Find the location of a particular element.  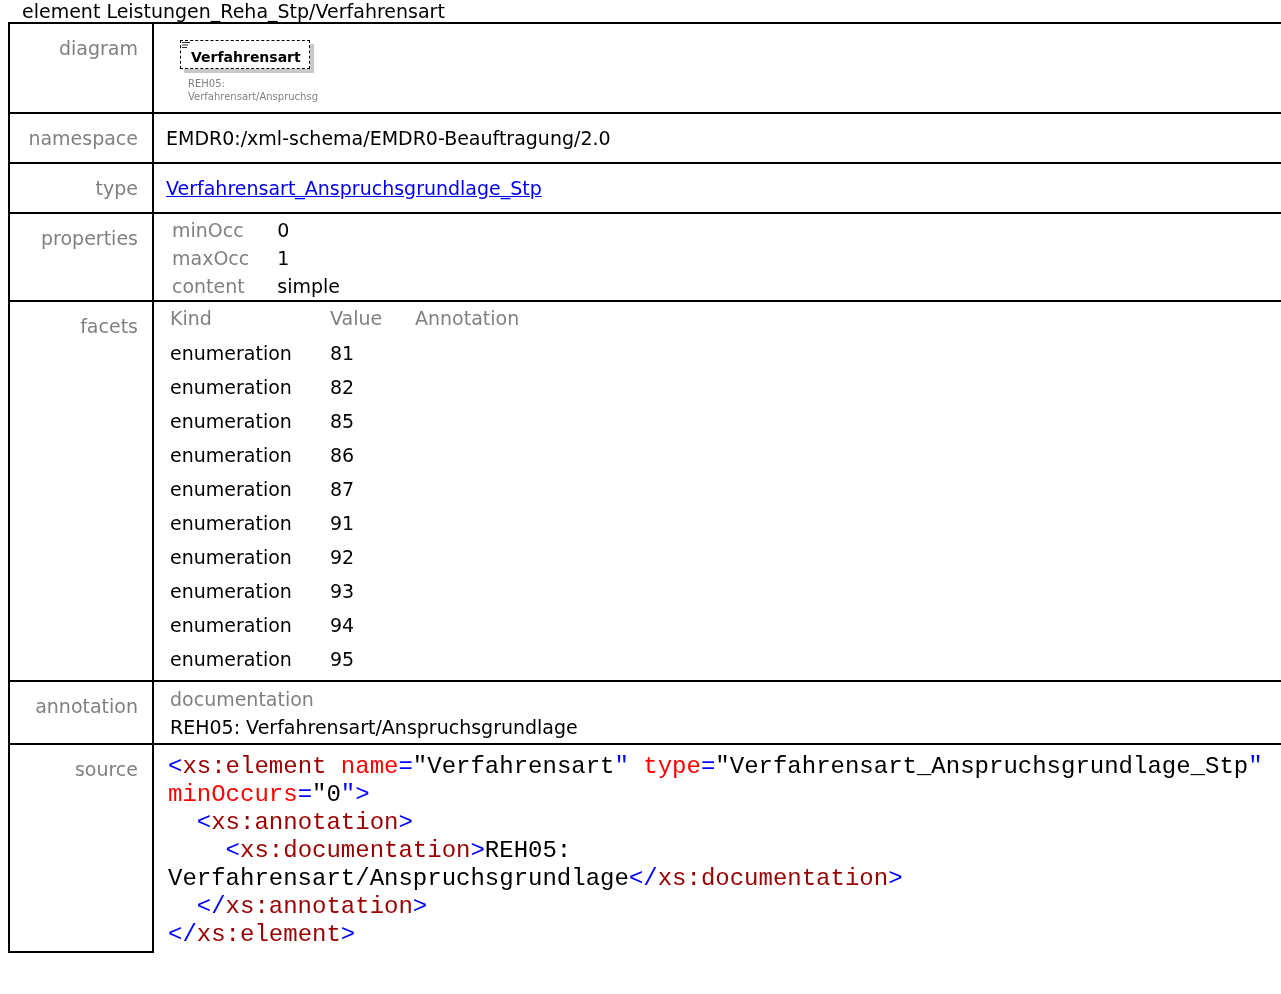

code-line: </xs:annotation> is located at coordinates (312, 907).